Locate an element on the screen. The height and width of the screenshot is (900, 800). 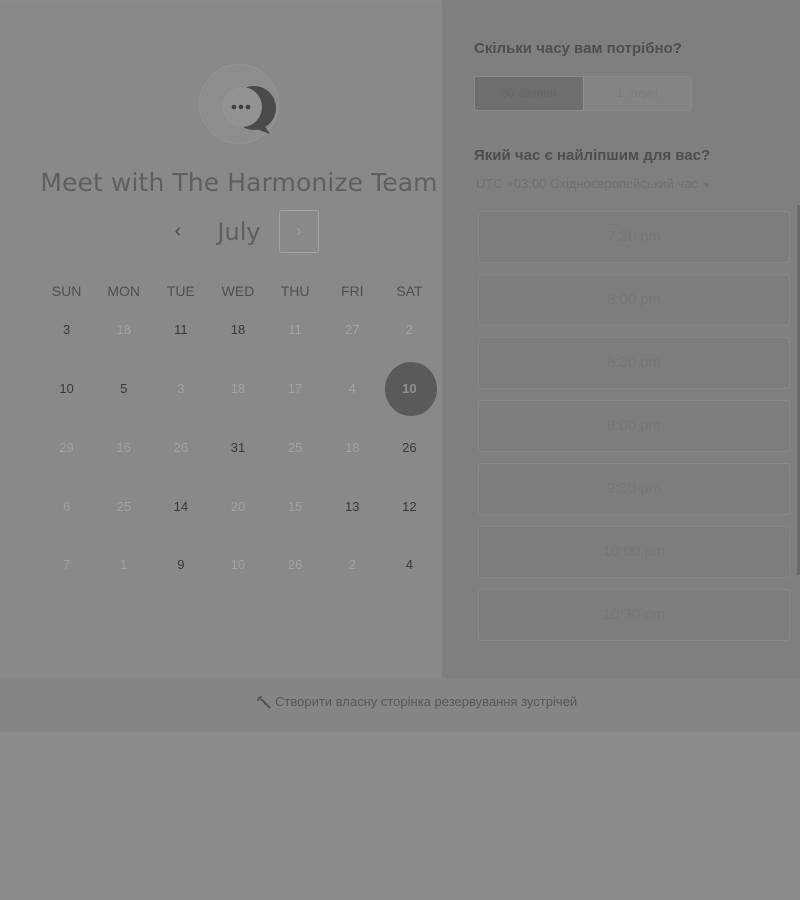
weekday-label: WED is located at coordinates (238, 291).